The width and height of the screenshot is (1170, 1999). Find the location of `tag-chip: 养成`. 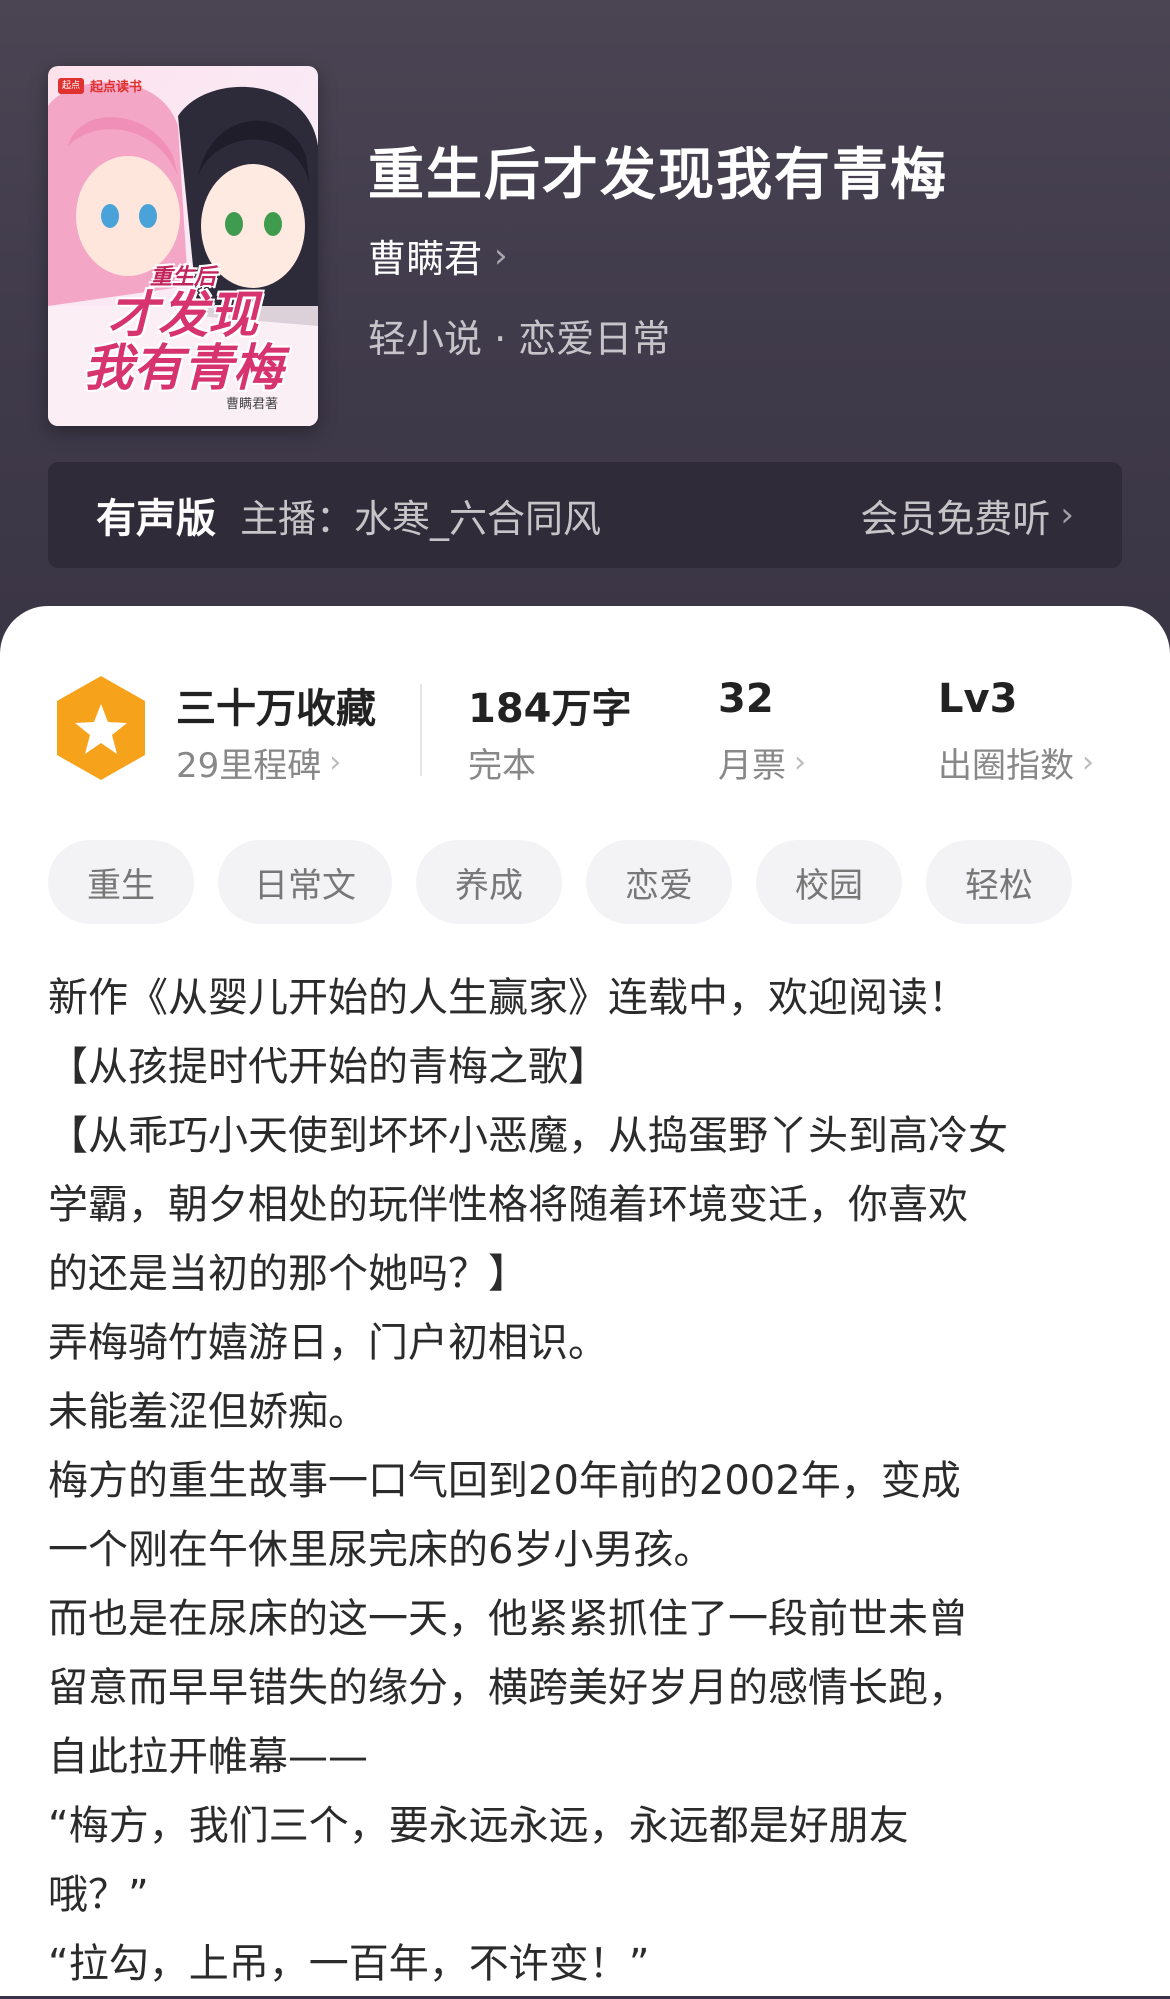

tag-chip: 养成 is located at coordinates (489, 882).